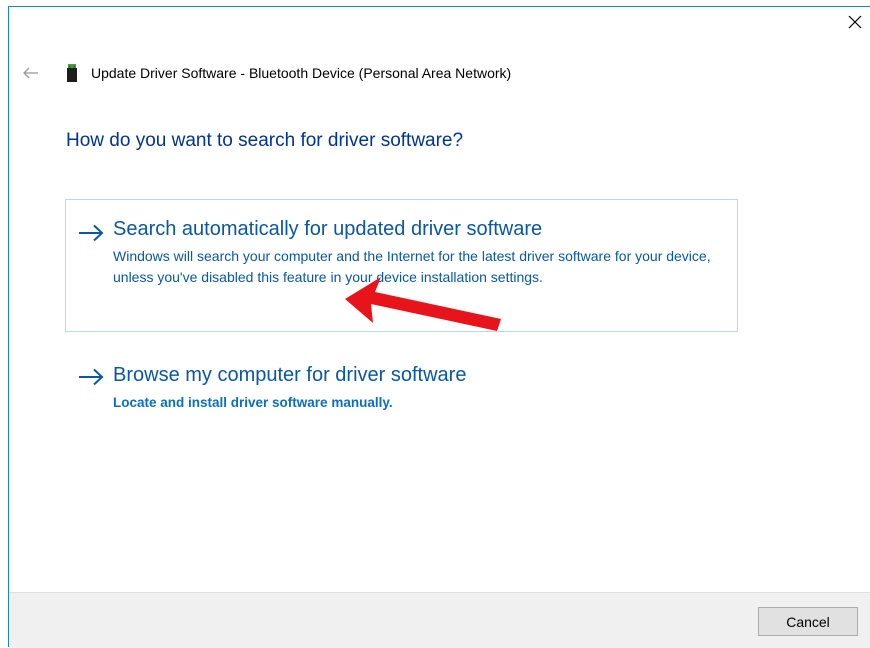  I want to click on dialog-footer: Cancel, so click(439, 620).